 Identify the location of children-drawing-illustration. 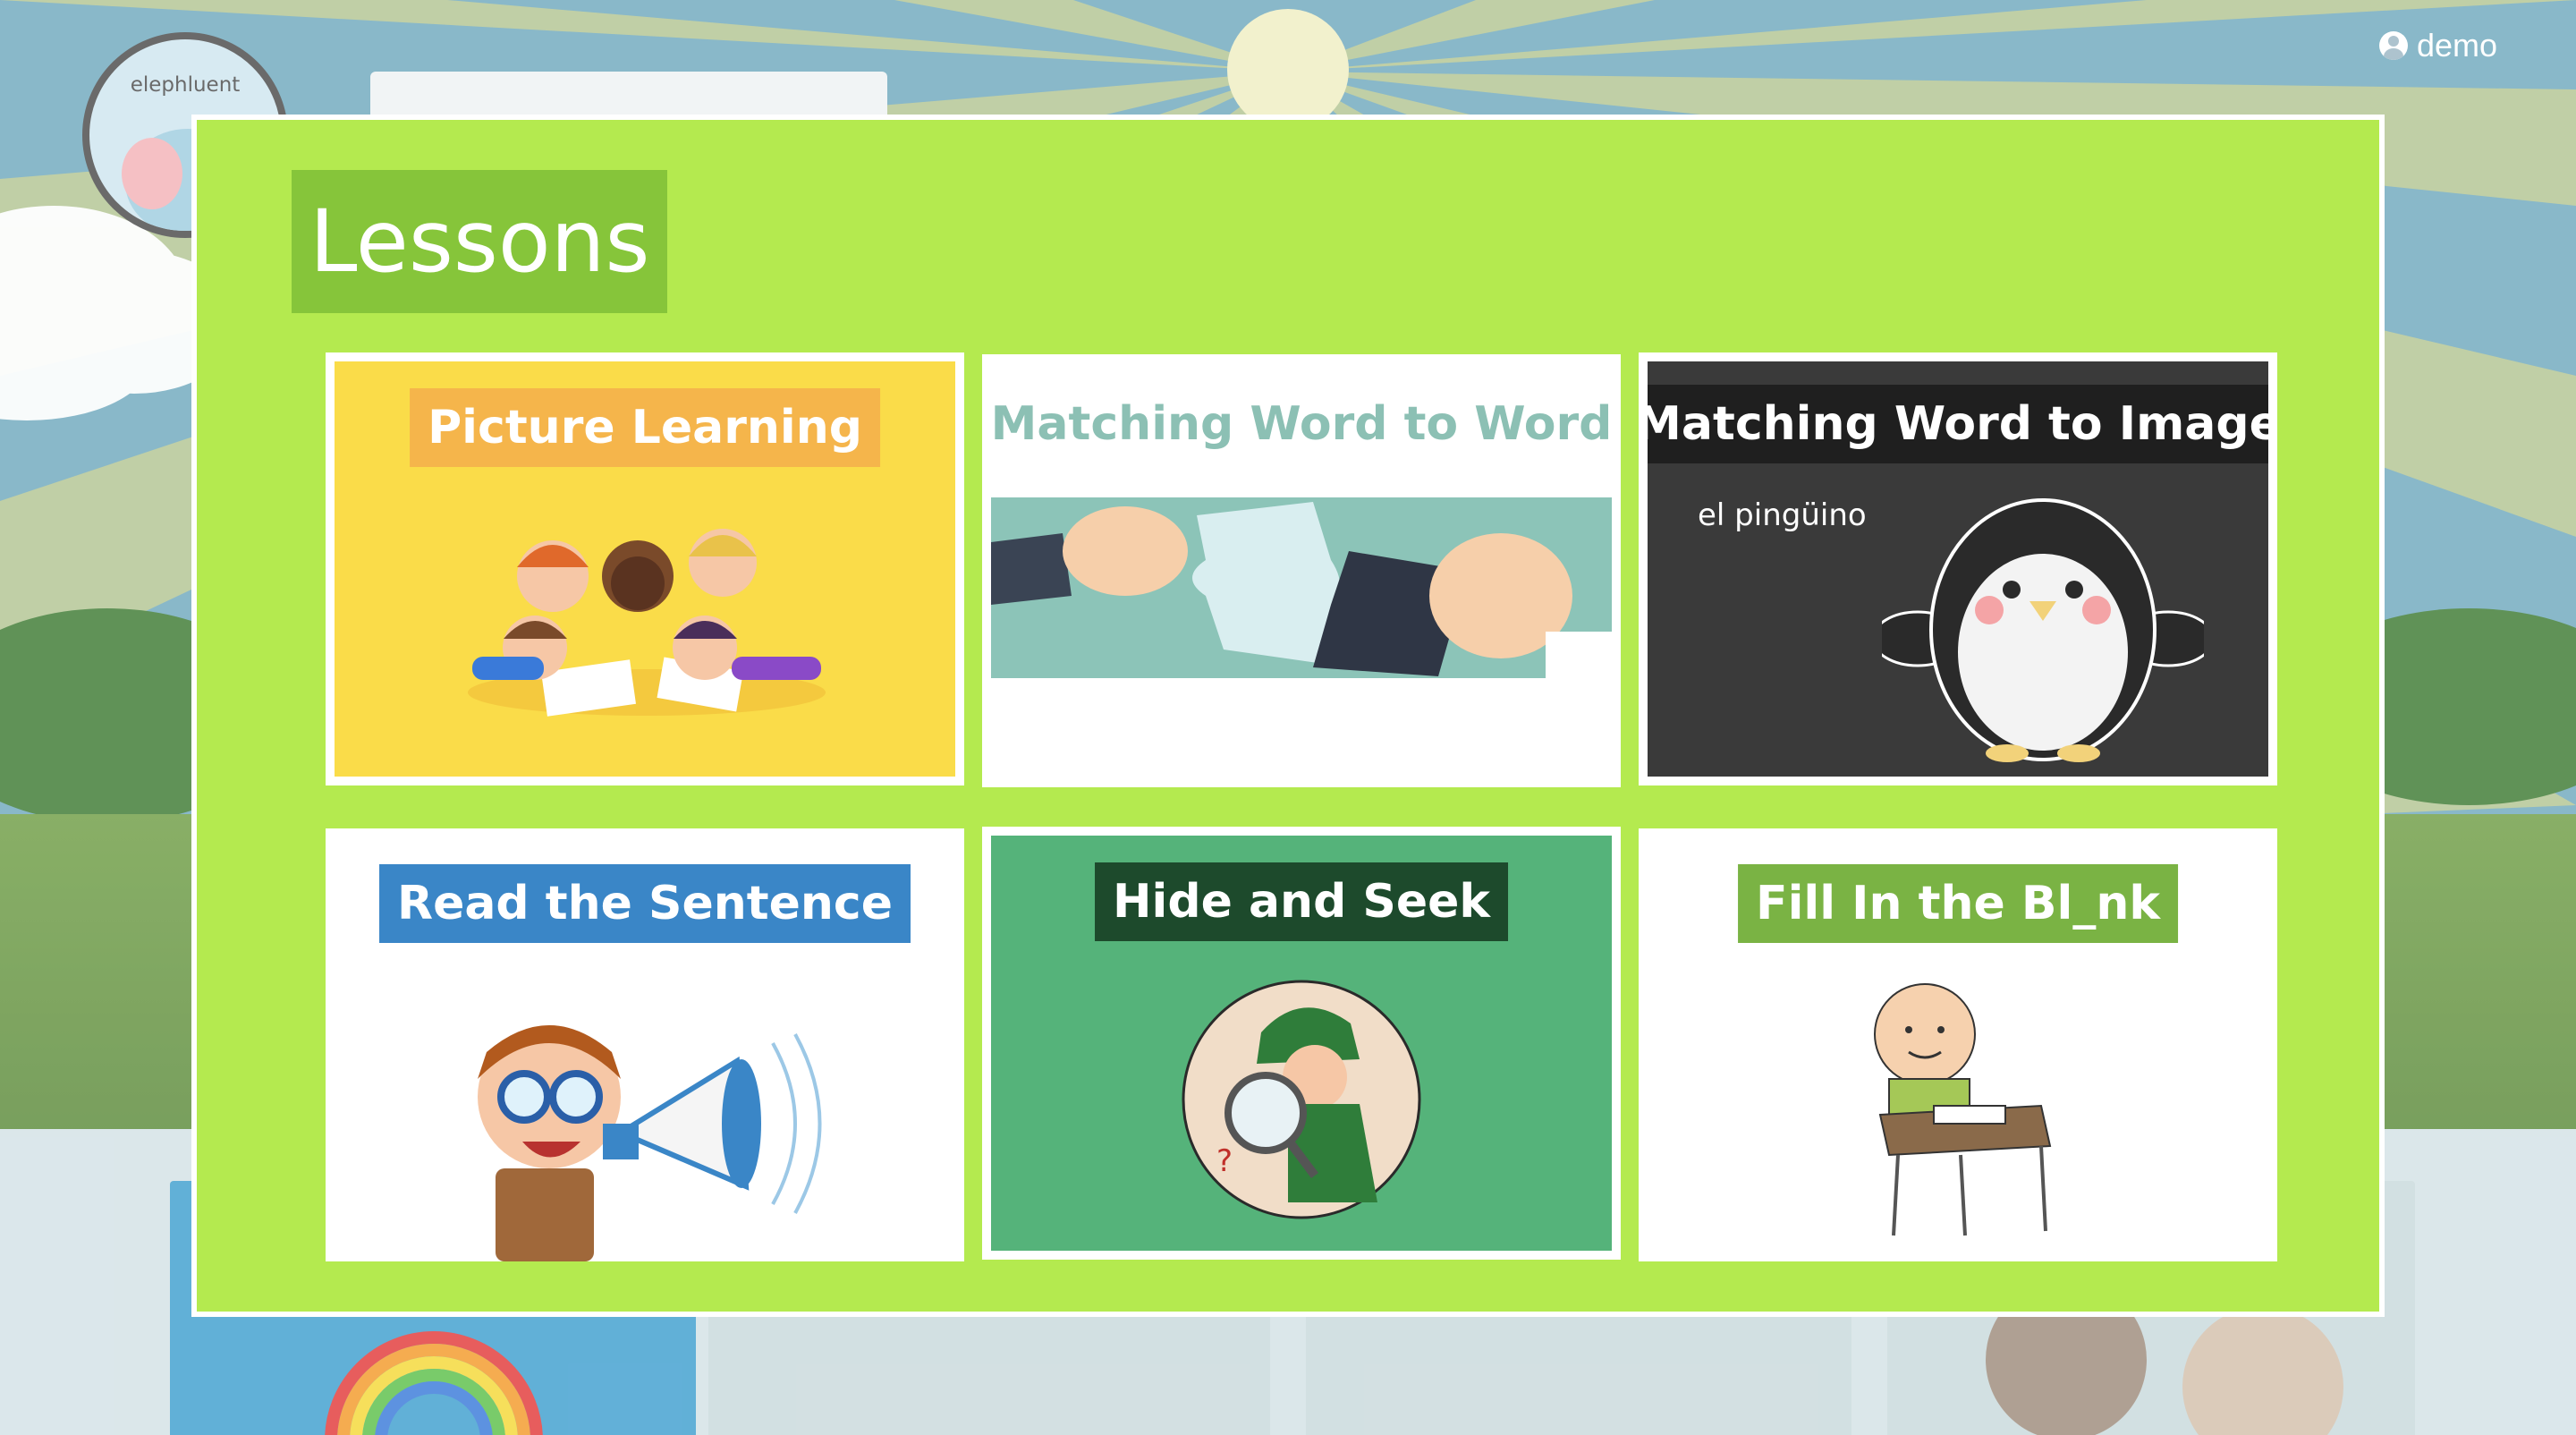
(647, 623).